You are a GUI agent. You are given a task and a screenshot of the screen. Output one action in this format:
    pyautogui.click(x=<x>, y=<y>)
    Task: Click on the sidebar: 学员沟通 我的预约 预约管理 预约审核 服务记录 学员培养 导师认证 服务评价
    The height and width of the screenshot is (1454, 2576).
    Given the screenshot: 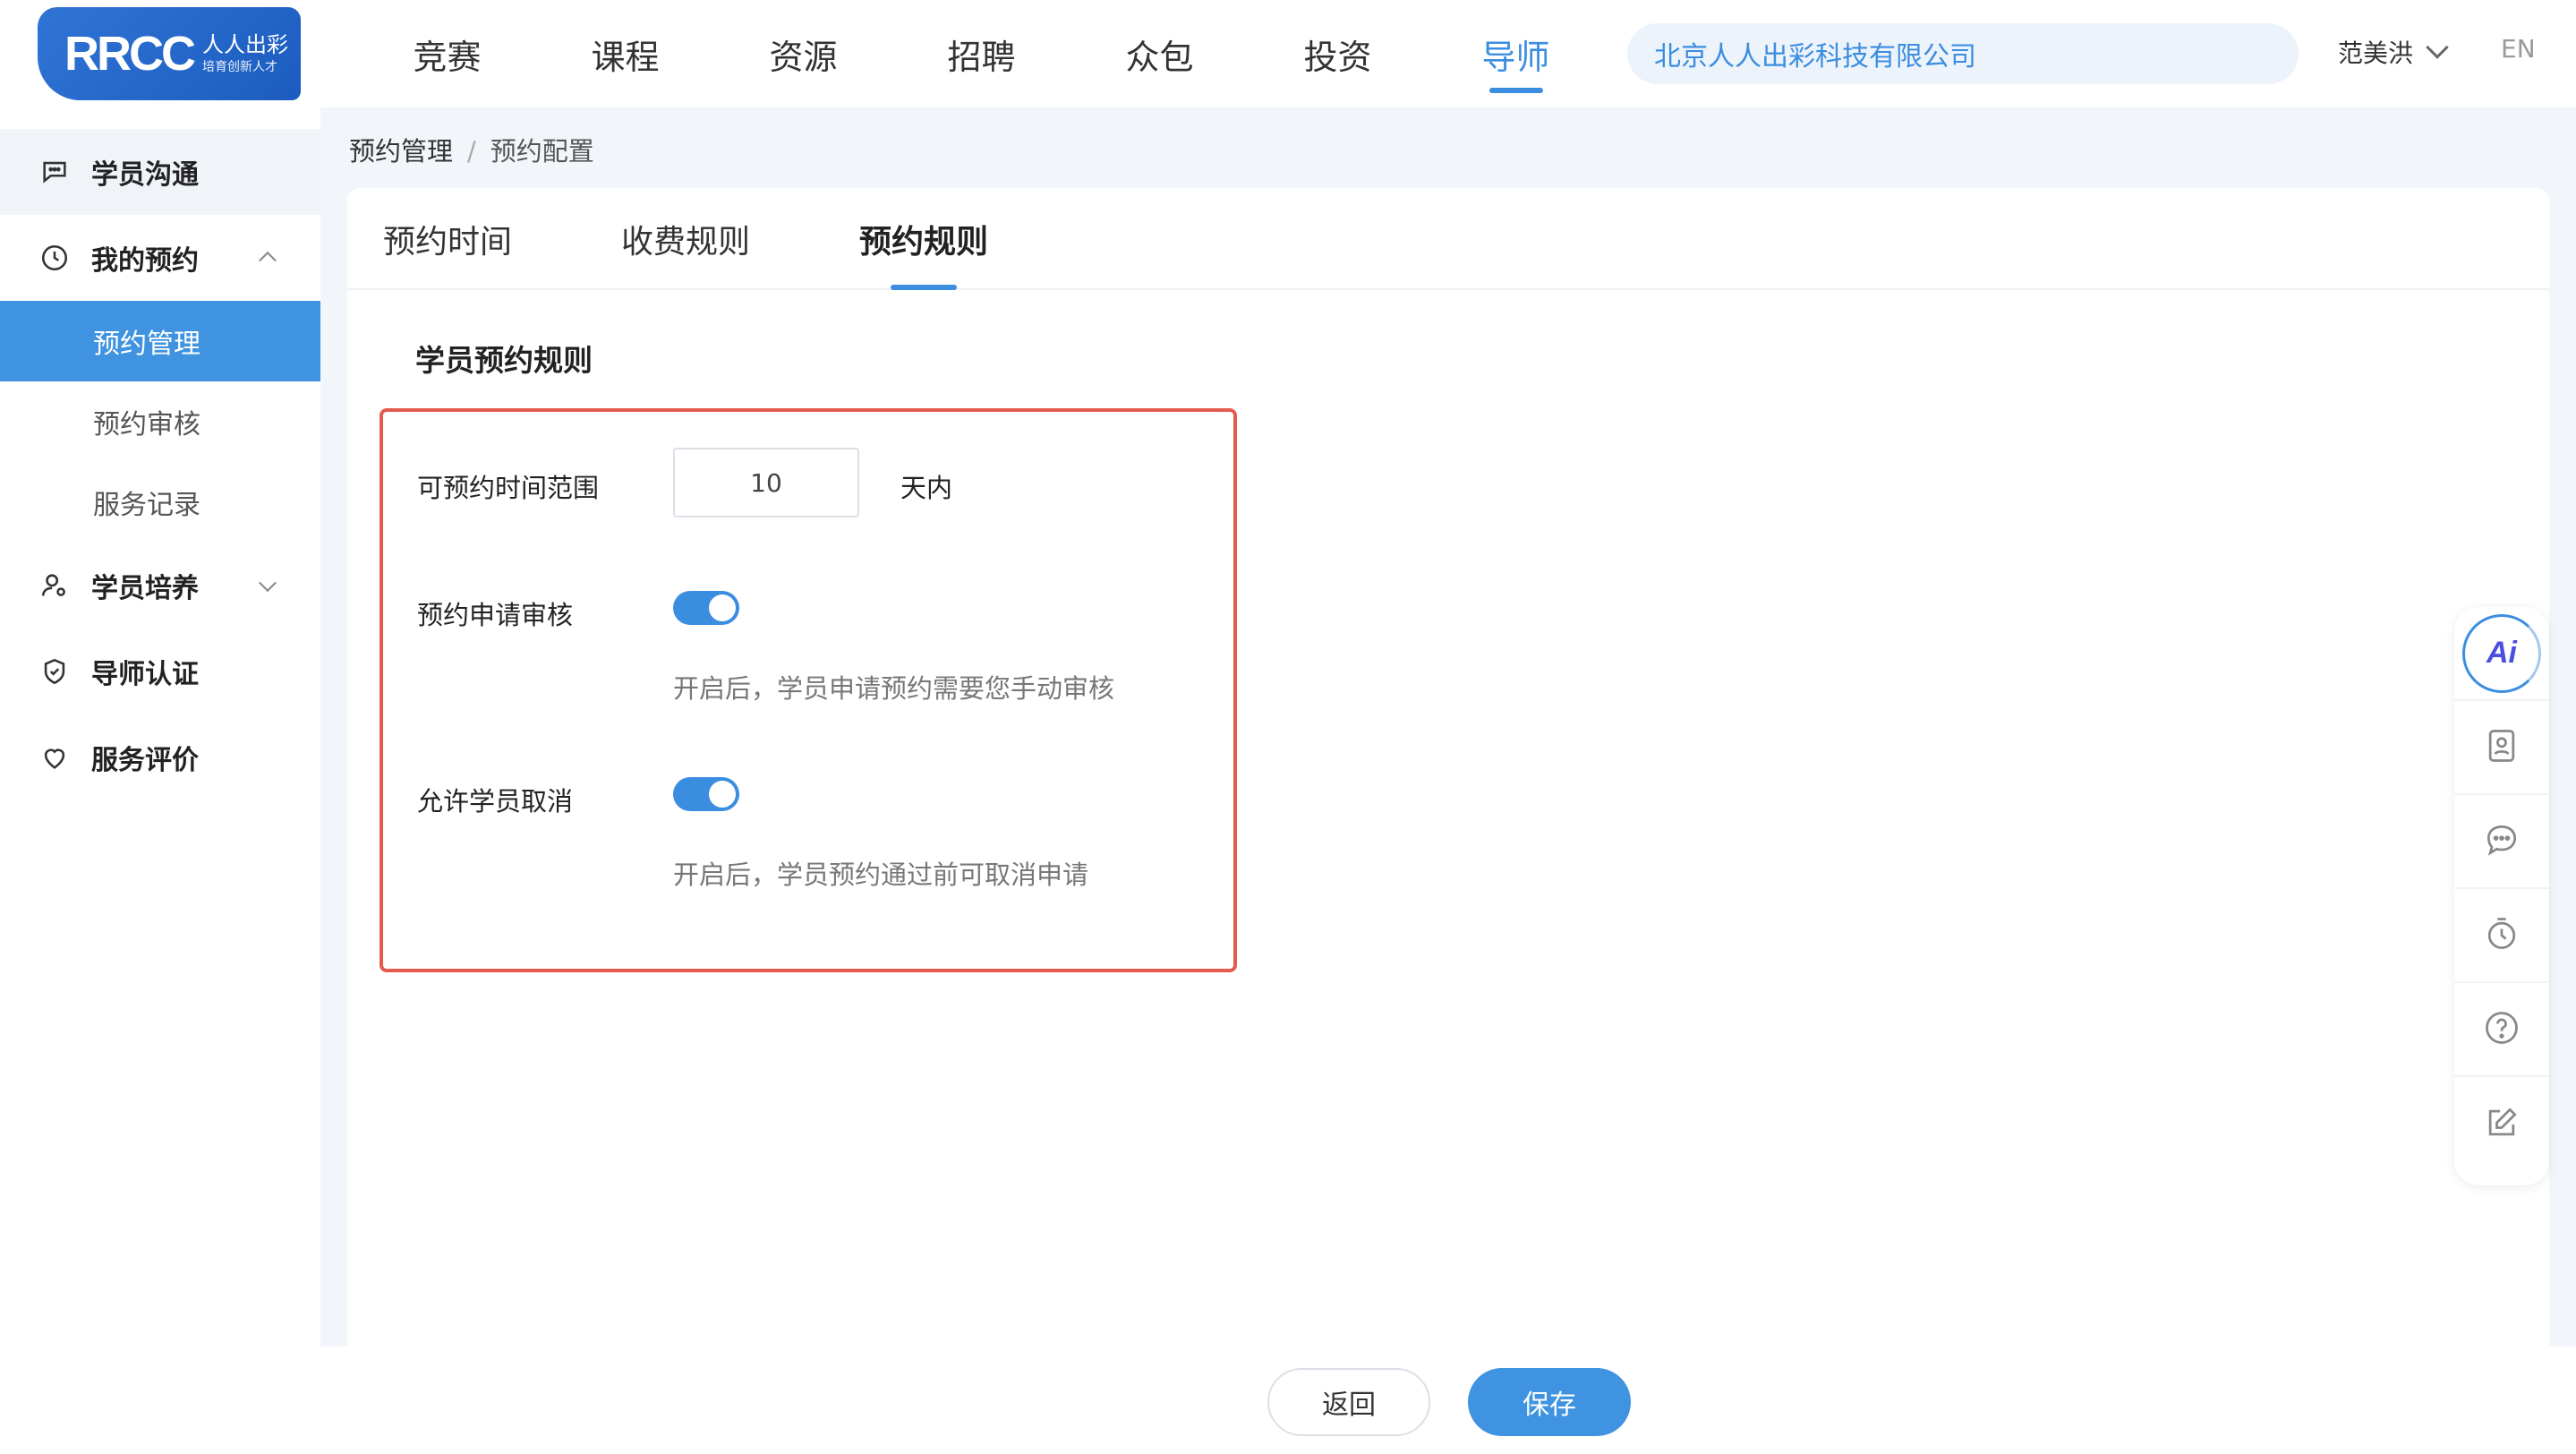 What is the action you would take?
    pyautogui.click(x=160, y=791)
    